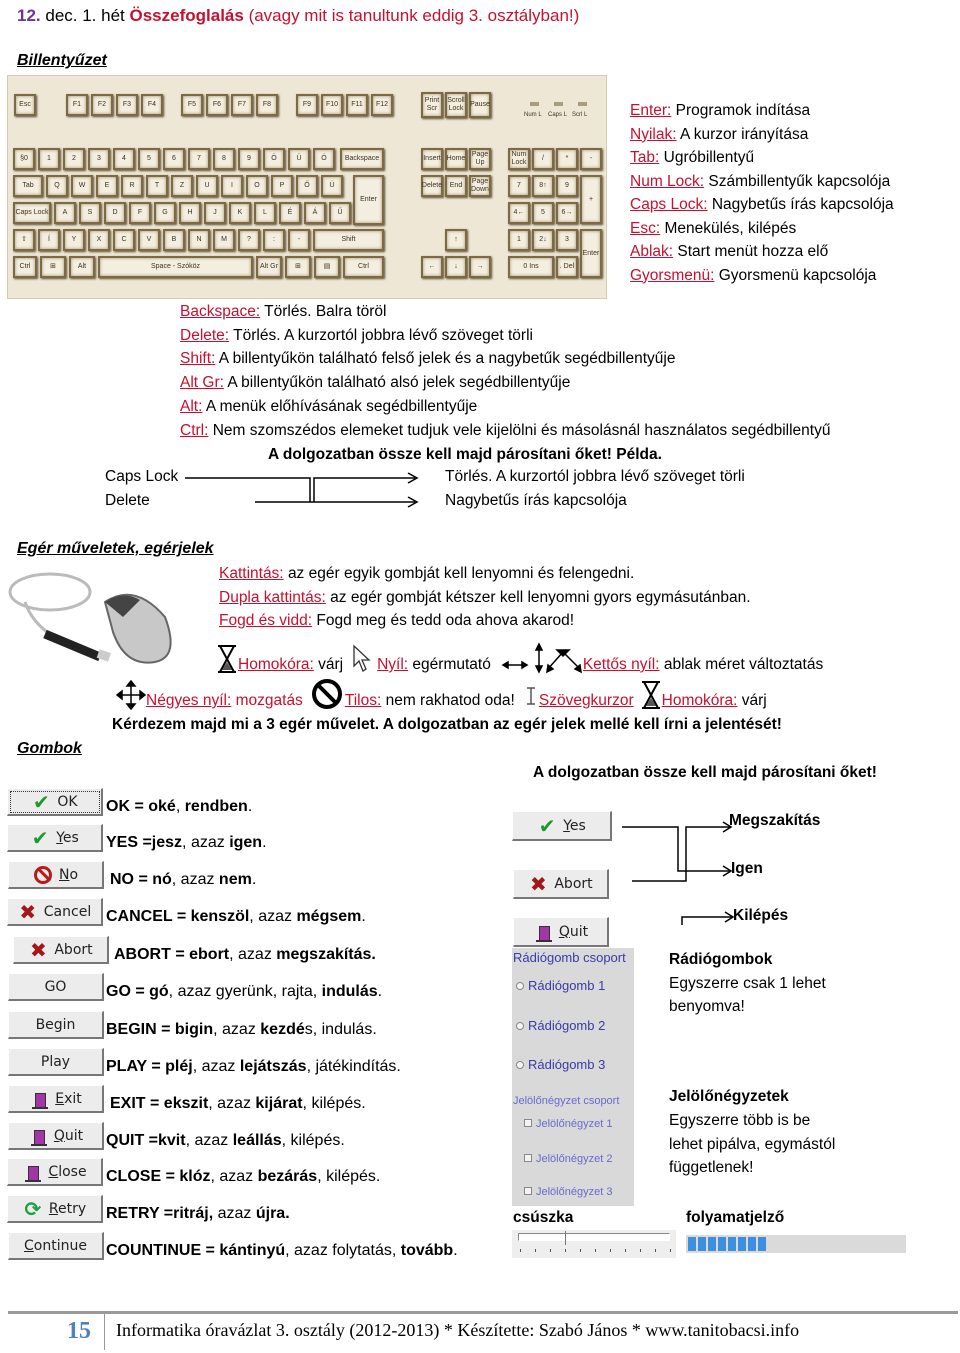  I want to click on keyboard-key: I, so click(232, 186).